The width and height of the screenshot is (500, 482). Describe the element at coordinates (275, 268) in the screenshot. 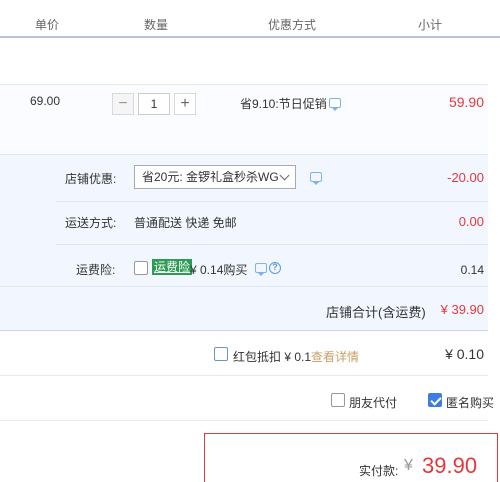

I see `help-icon: ?` at that location.